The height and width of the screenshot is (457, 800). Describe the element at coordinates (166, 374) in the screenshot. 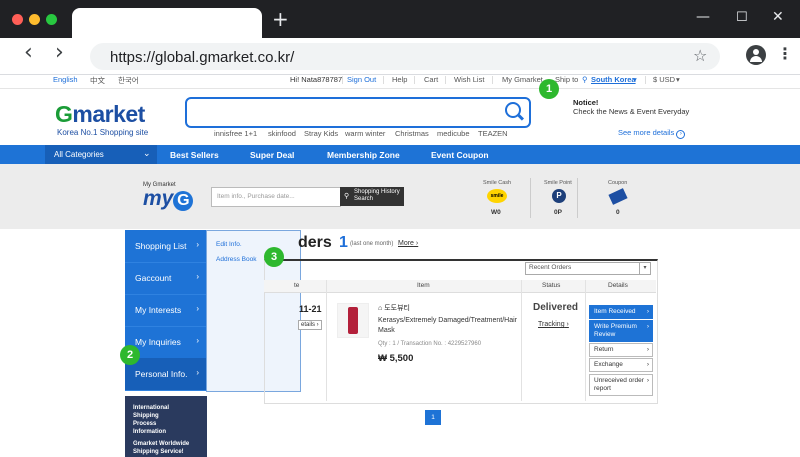

I see `sidebar-item-personal-info: Personal Info. ›` at that location.